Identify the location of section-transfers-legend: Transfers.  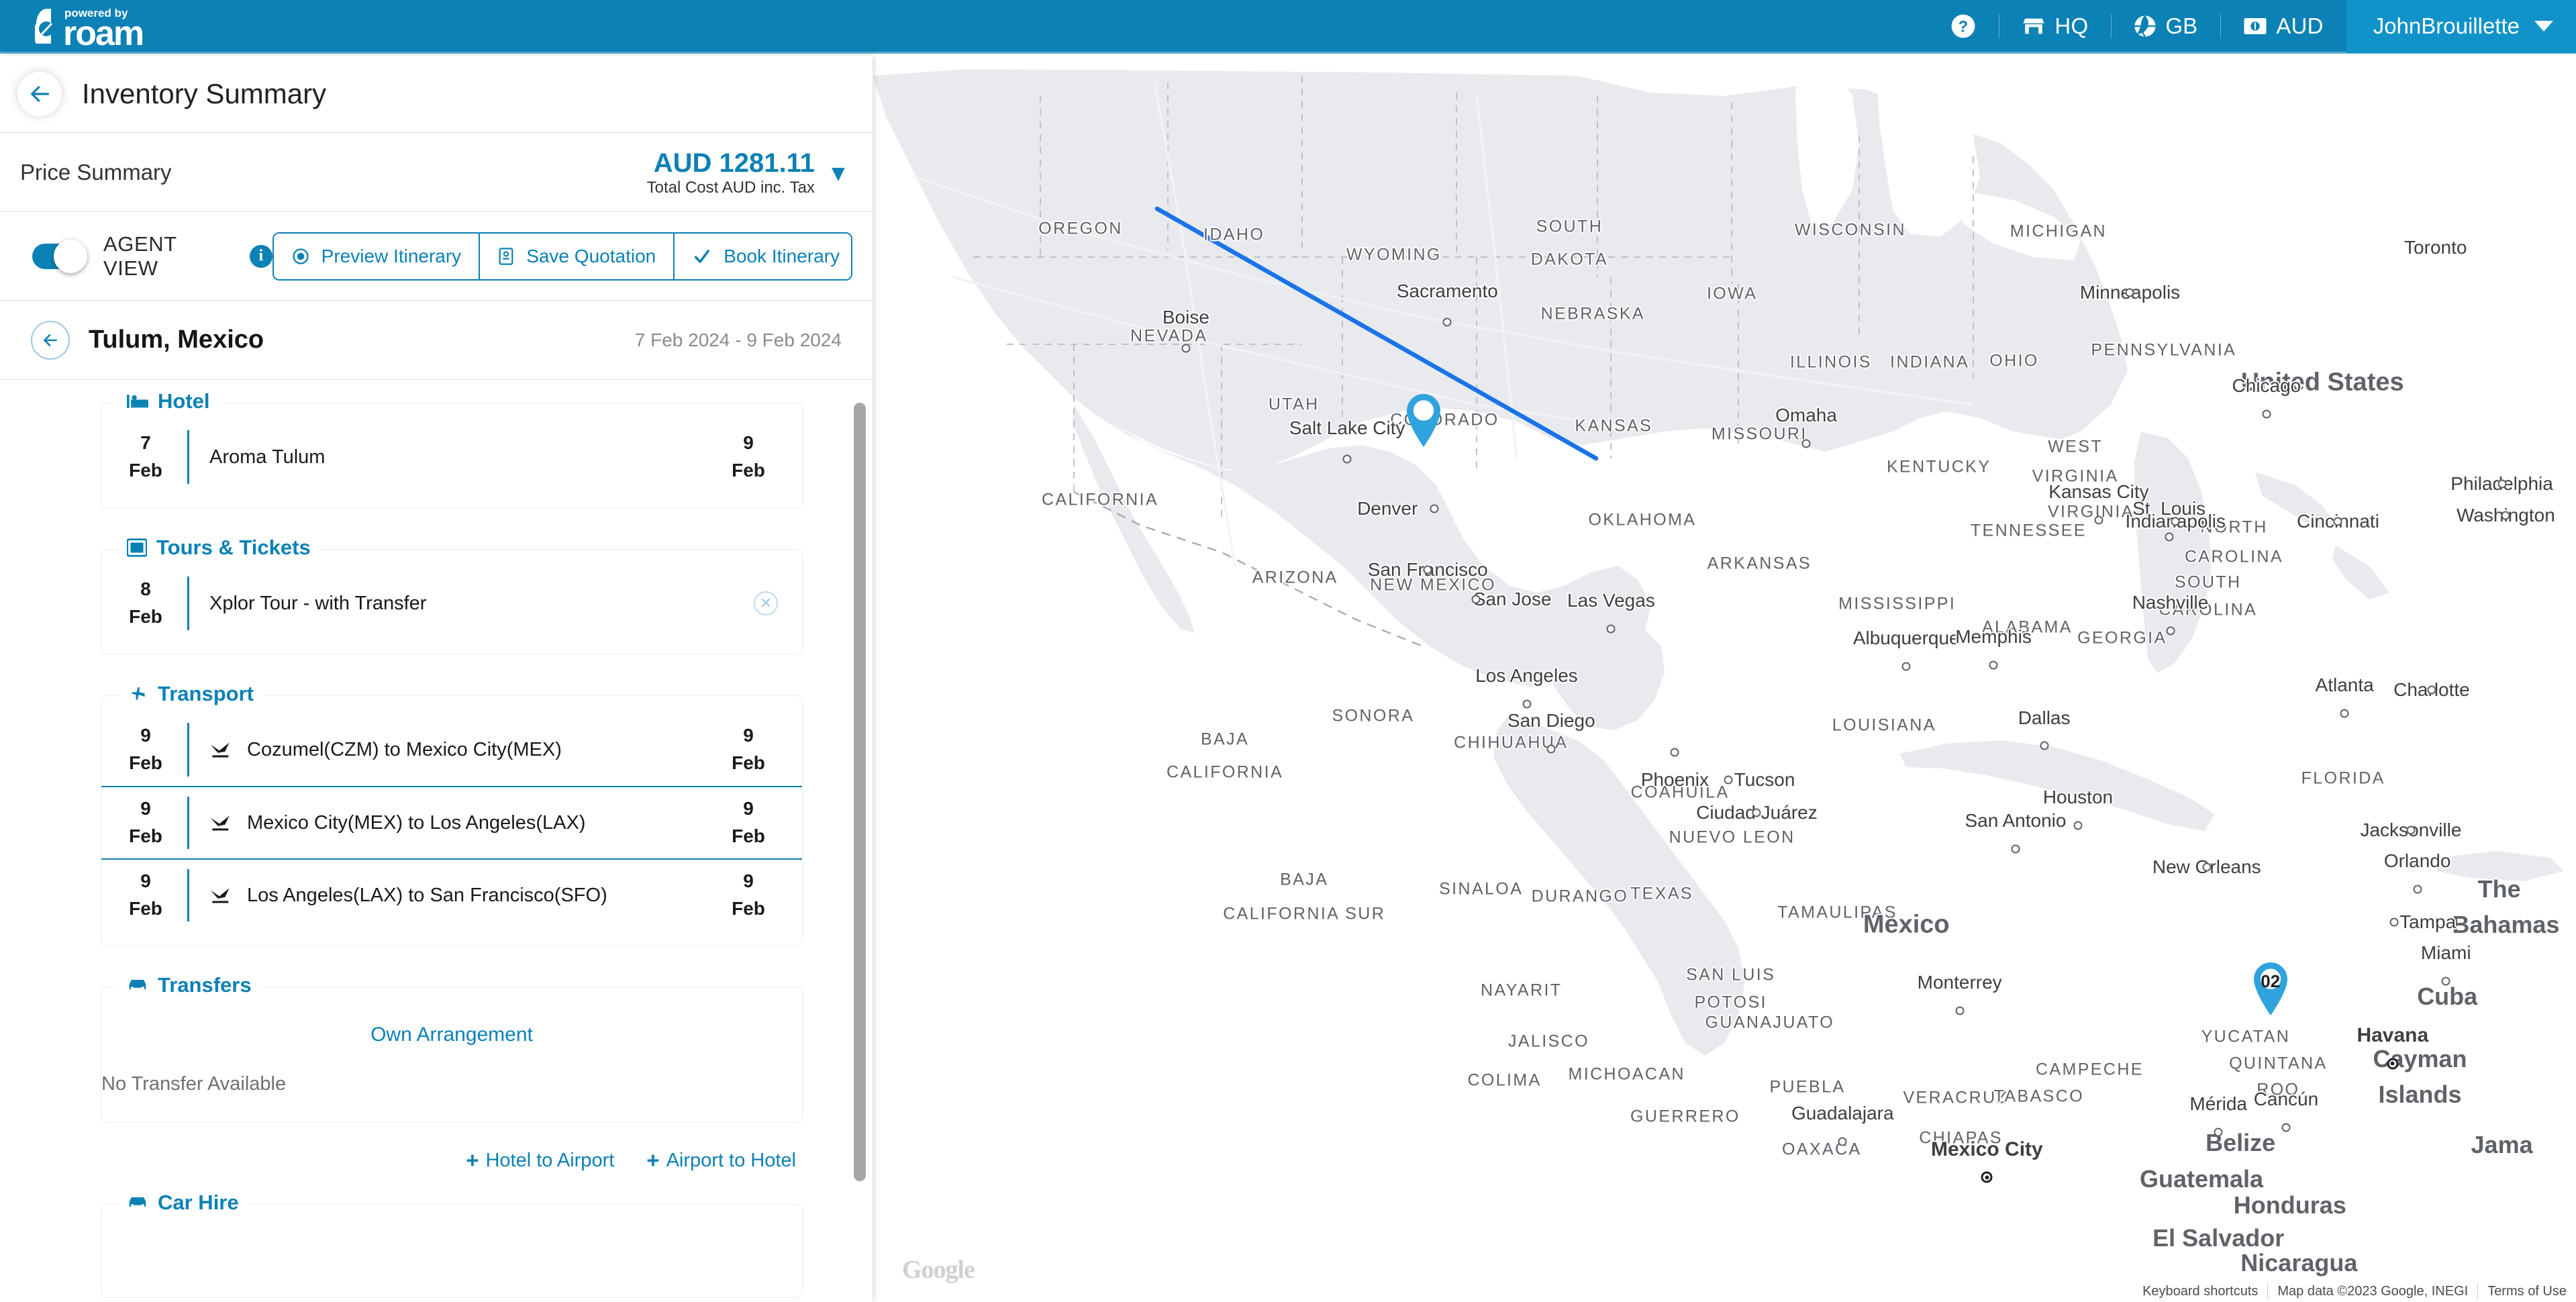
(189, 985).